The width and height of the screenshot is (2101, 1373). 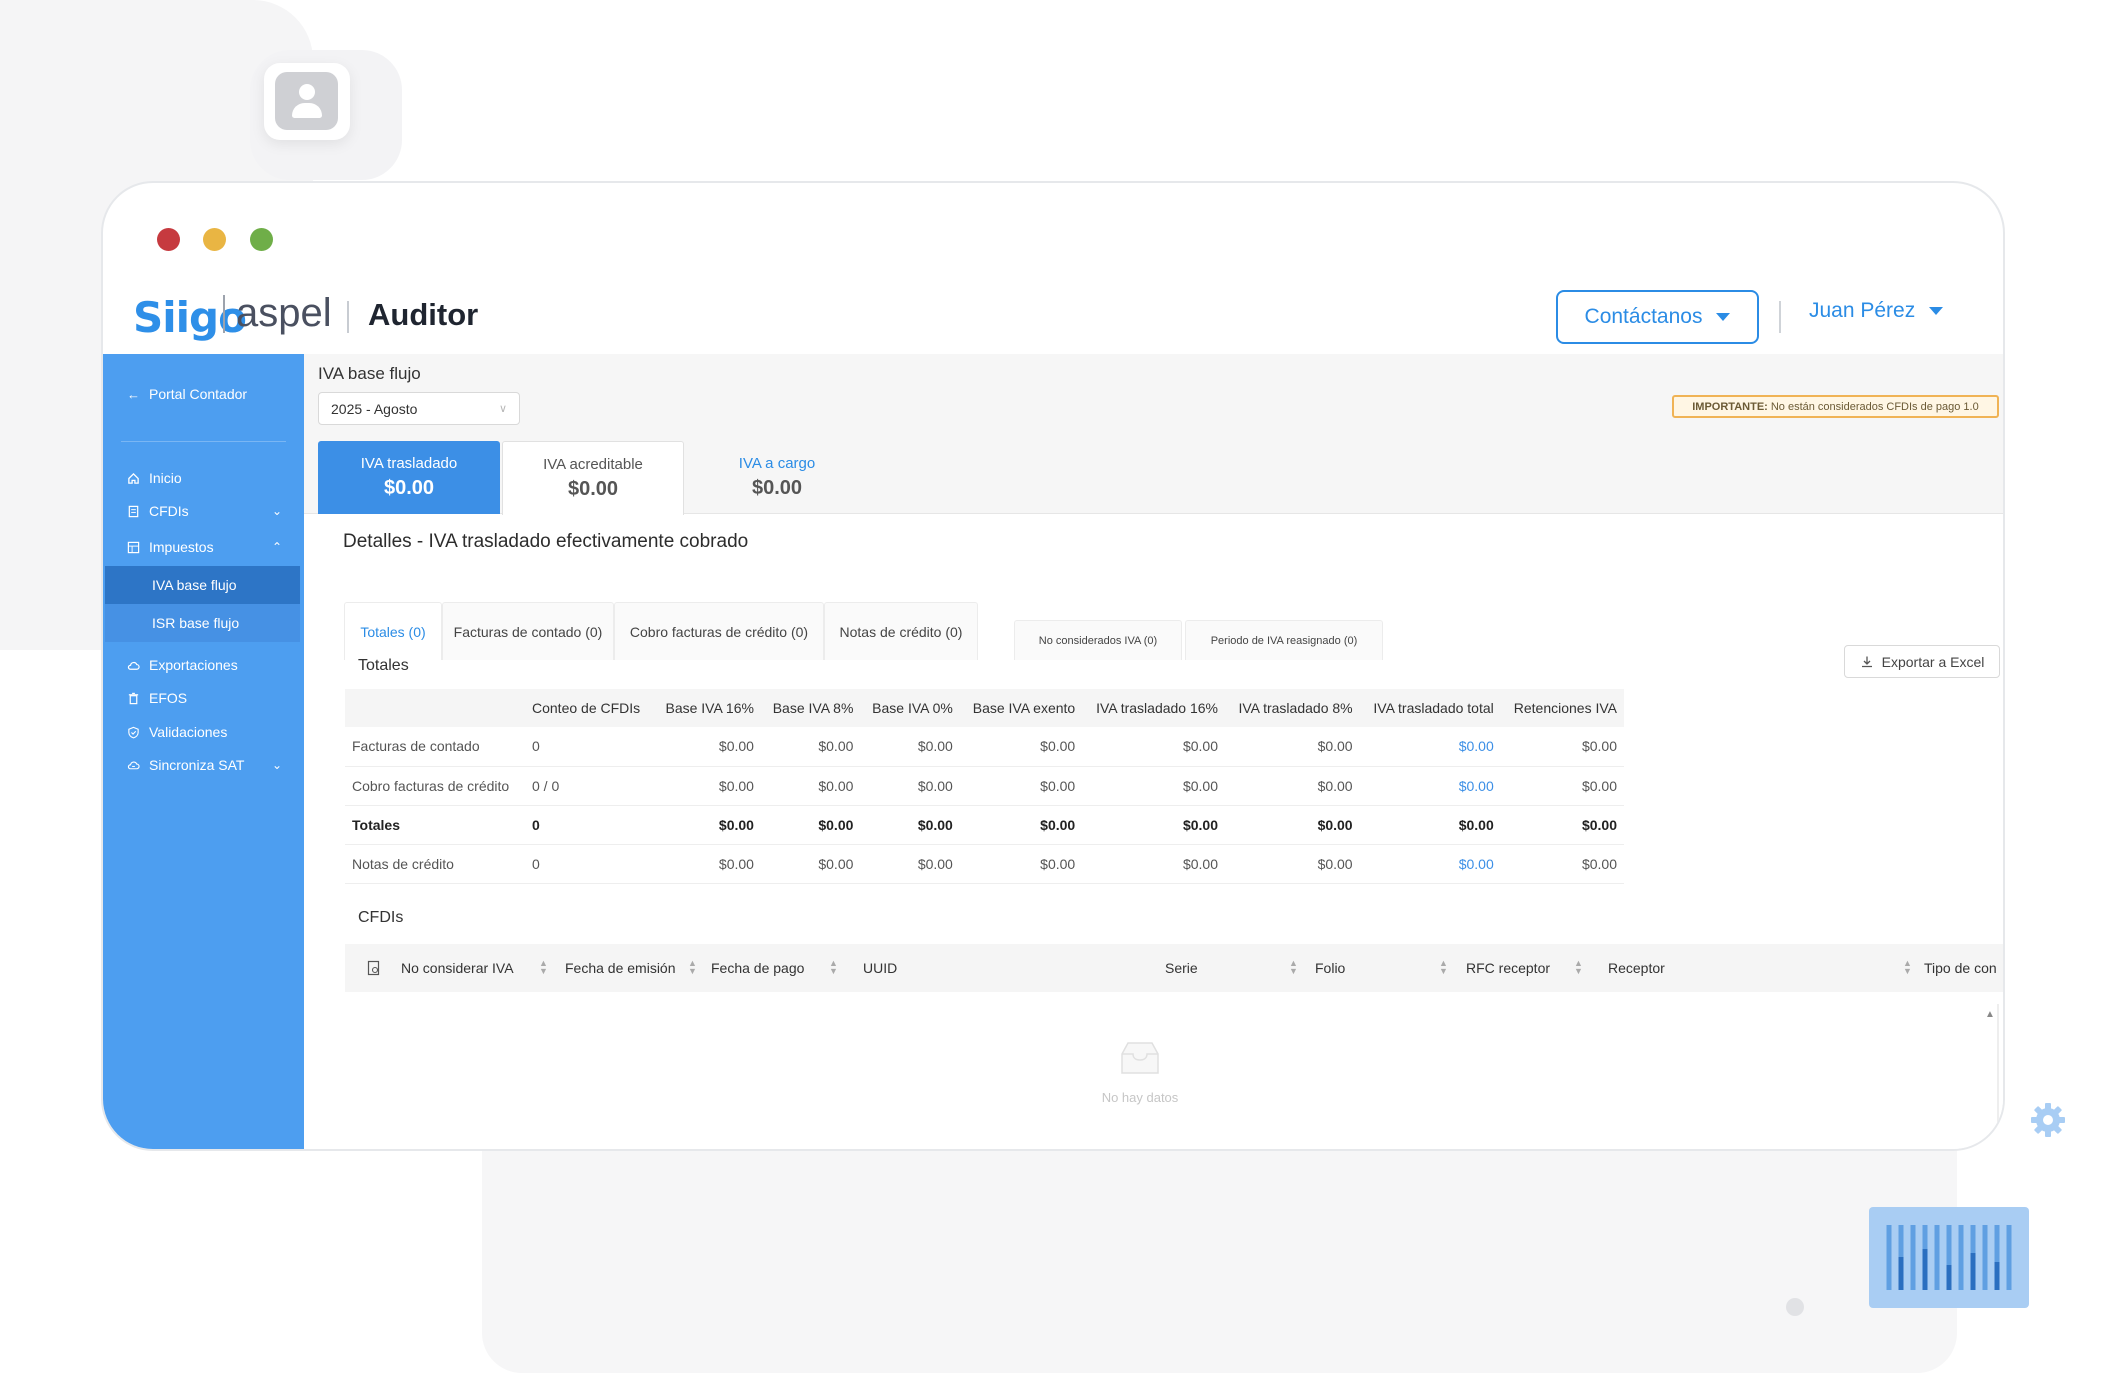 I want to click on table-cell: Cobro facturas de crédito, so click(x=435, y=786).